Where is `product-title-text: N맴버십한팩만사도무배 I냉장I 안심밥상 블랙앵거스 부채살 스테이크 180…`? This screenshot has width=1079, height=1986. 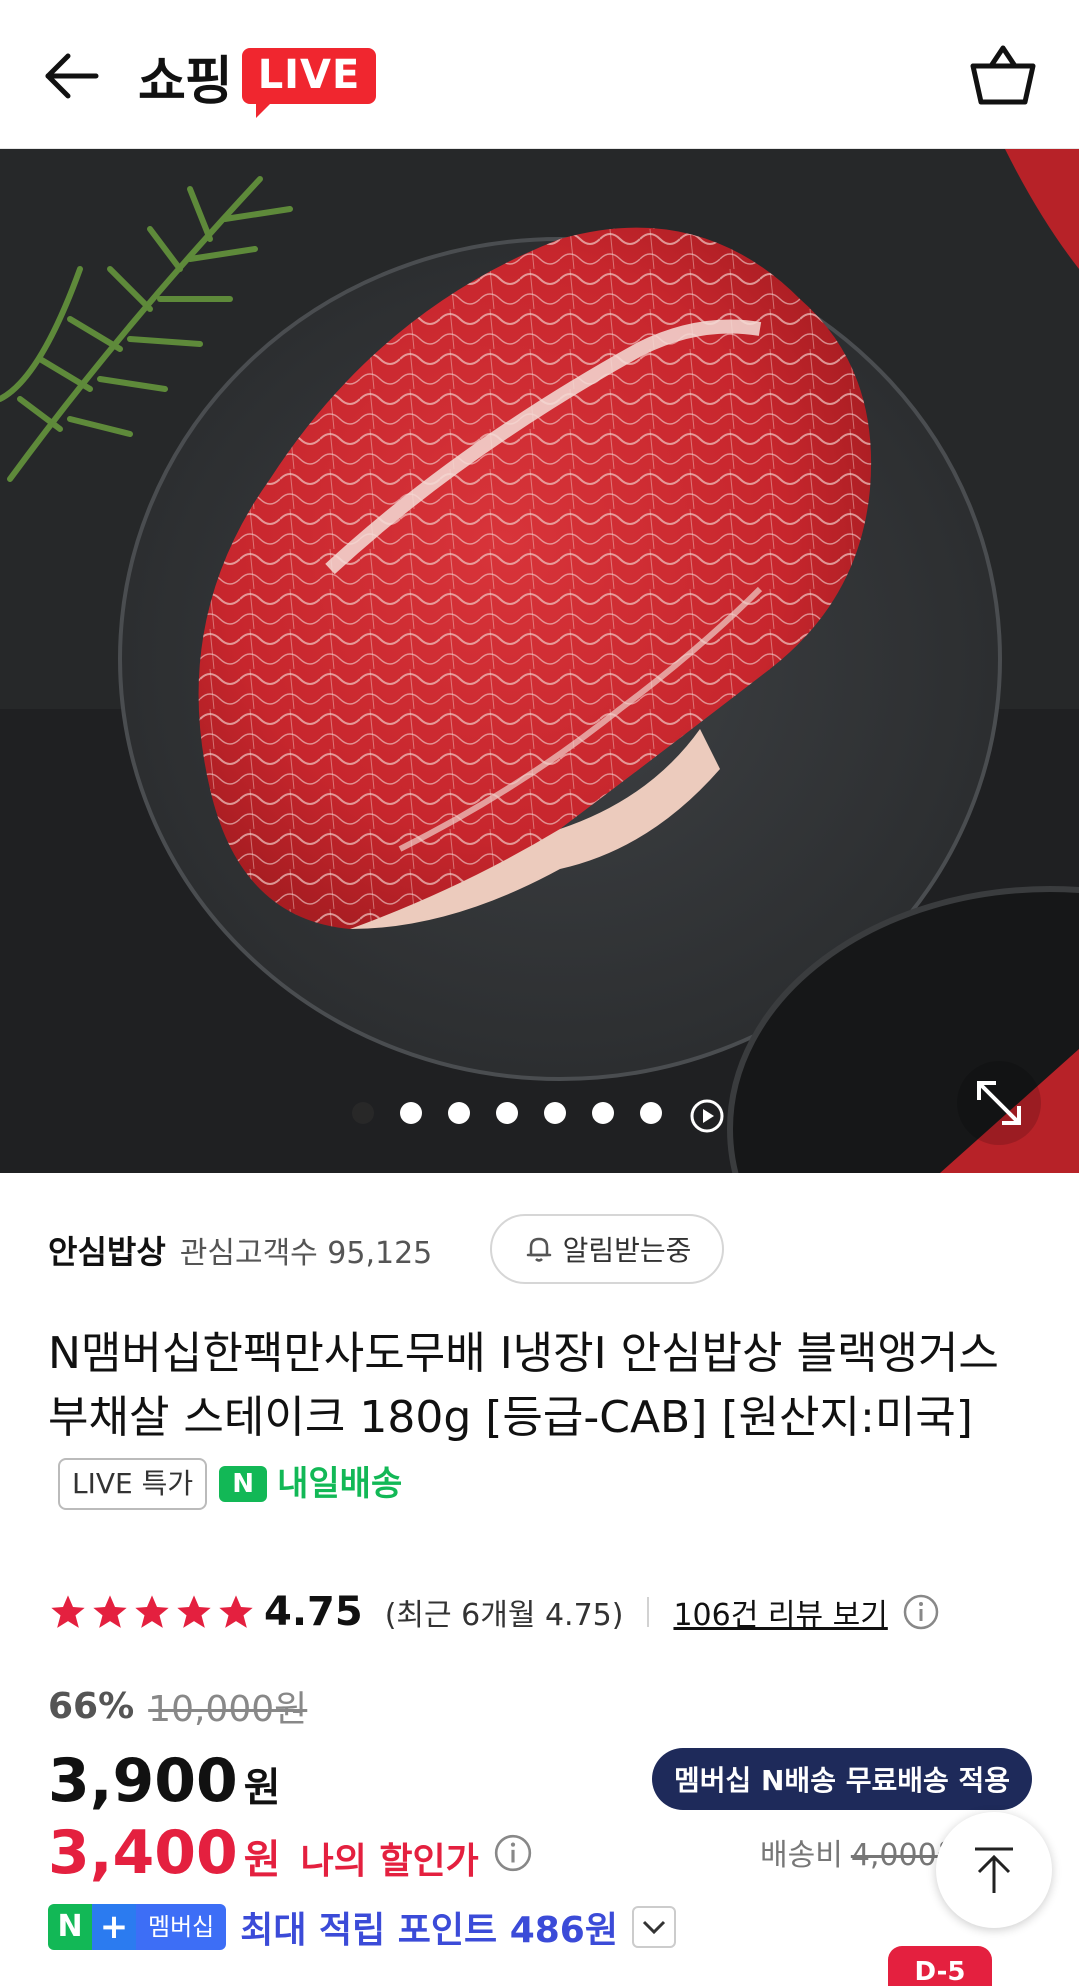
product-title-text: N맴버십한팩만사도무배 I냉장I 안심밥상 블랙앵거스 부채살 스테이크 180… is located at coordinates (523, 1385).